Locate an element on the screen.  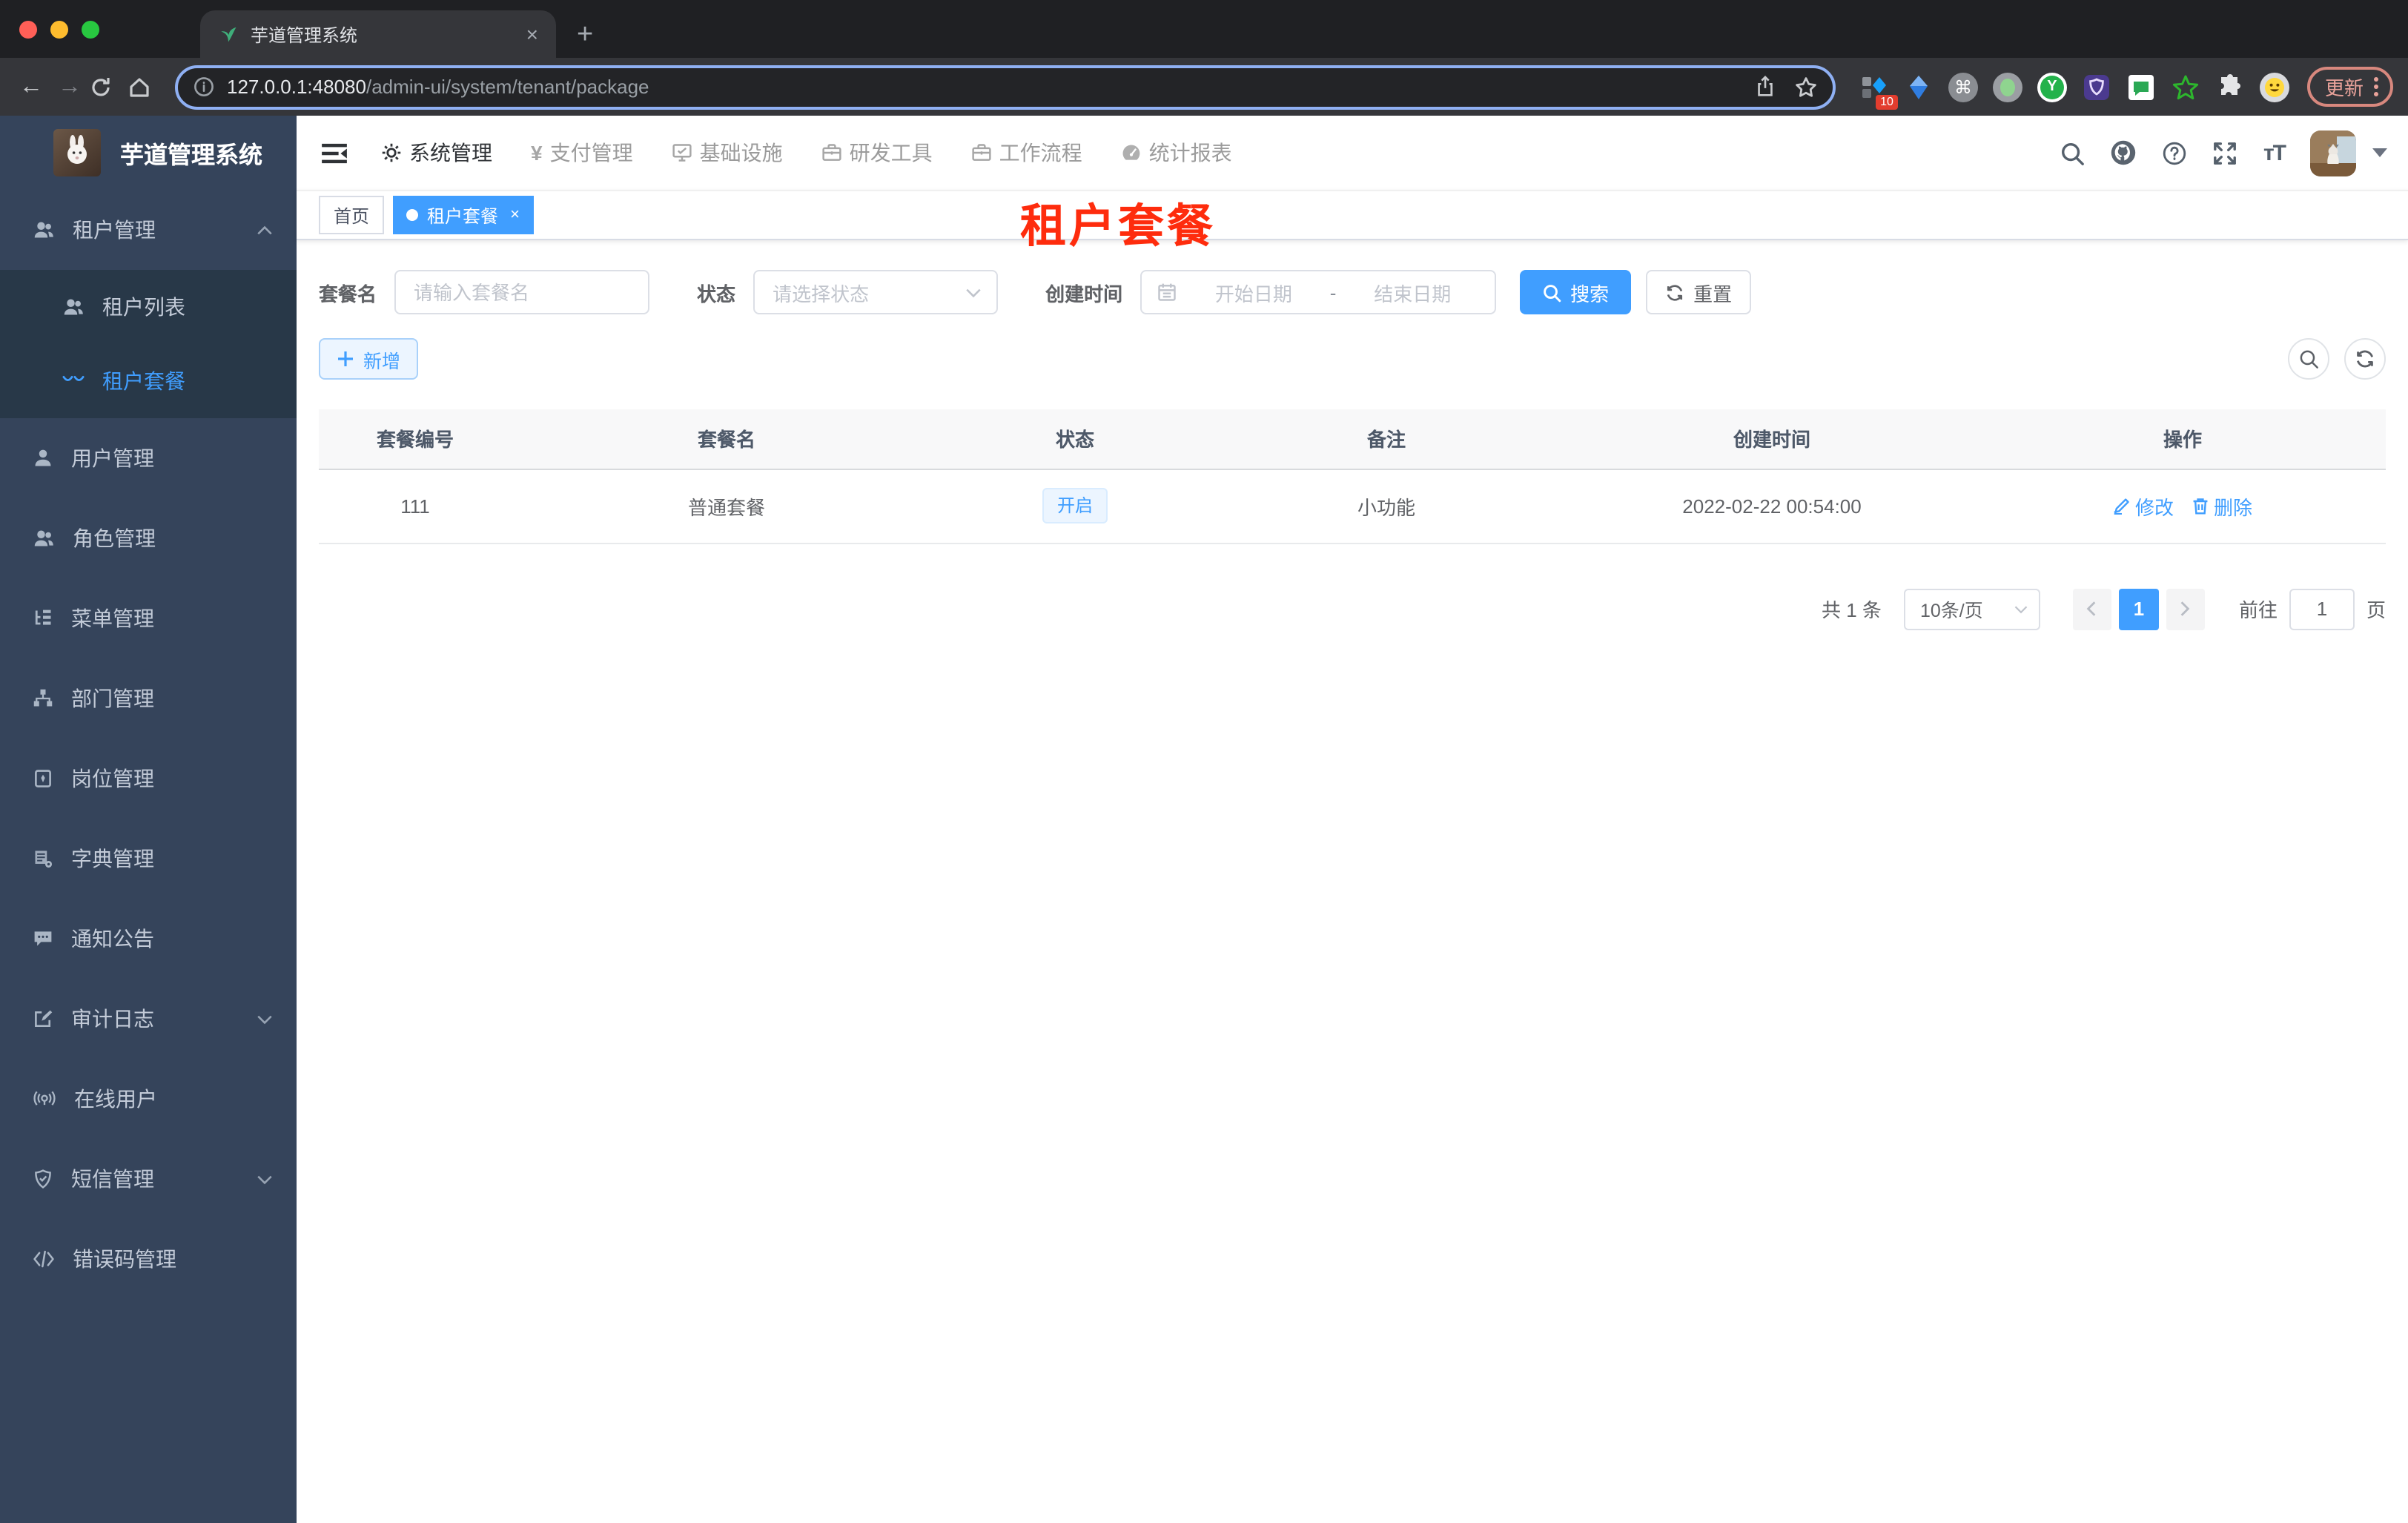
cell-package-id: 111 is located at coordinates (416, 506).